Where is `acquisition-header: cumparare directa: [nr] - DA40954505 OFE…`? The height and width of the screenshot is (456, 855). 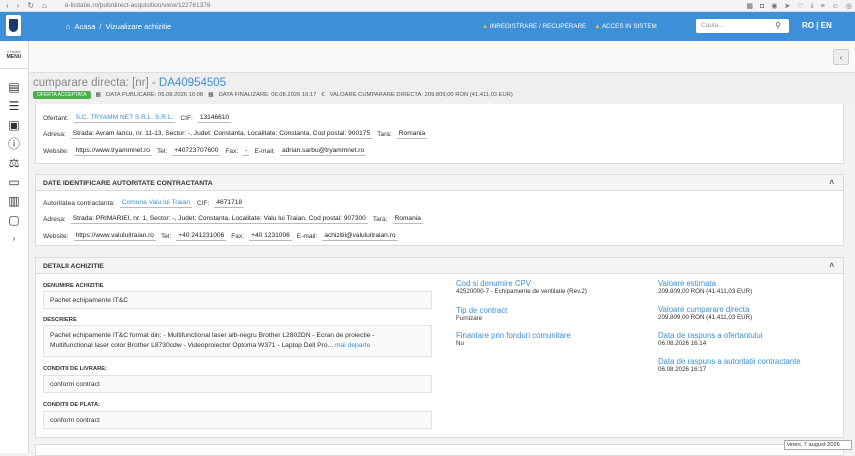
acquisition-header: cumparare directa: [nr] - DA40954505 OFE… is located at coordinates (442, 88).